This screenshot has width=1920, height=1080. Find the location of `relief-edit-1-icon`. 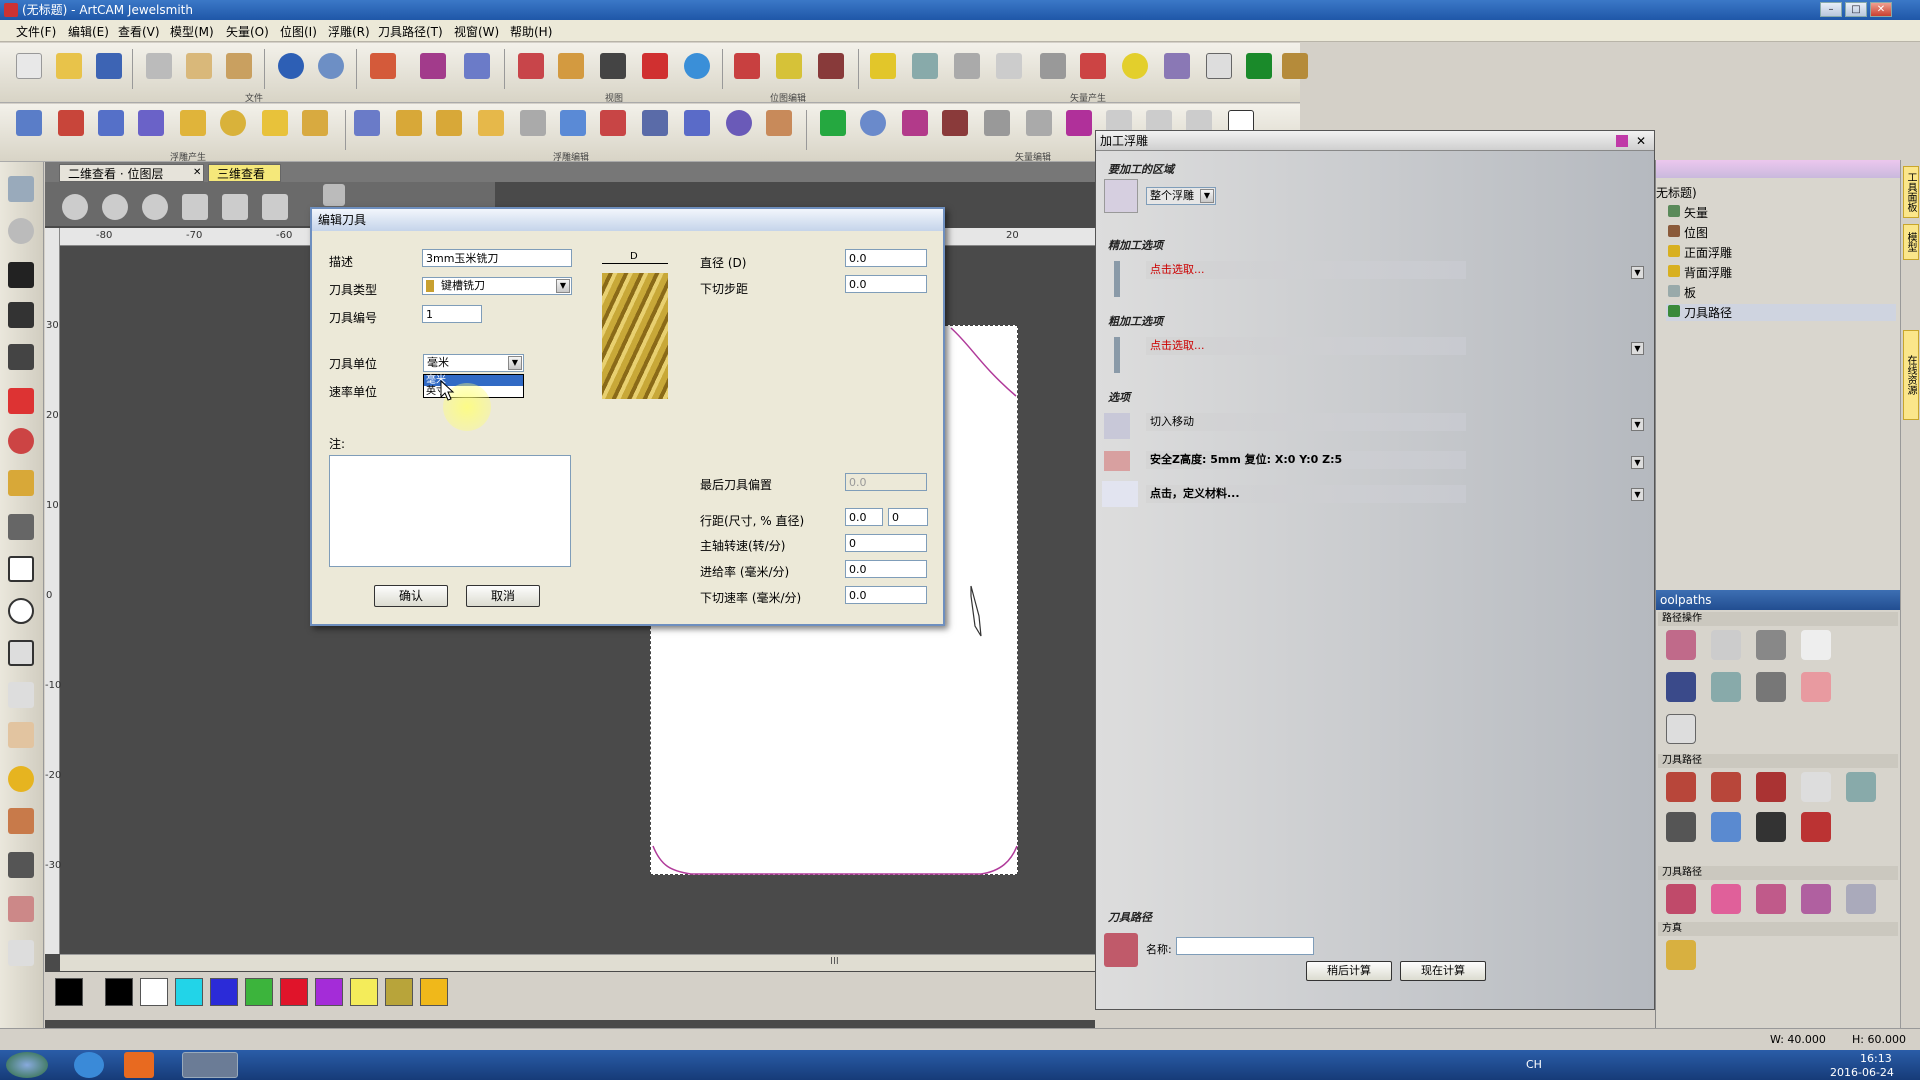

relief-edit-1-icon is located at coordinates (367, 123).